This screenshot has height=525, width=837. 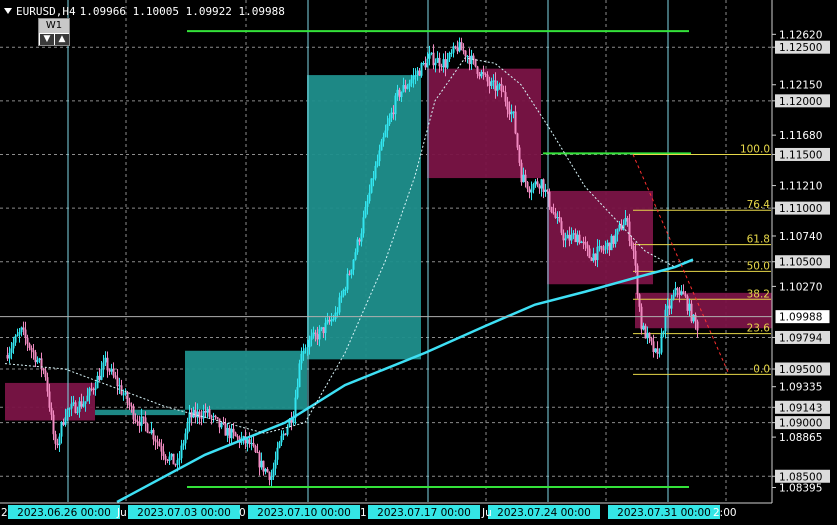 I want to click on fib-level-label: 61.8, so click(x=758, y=240).